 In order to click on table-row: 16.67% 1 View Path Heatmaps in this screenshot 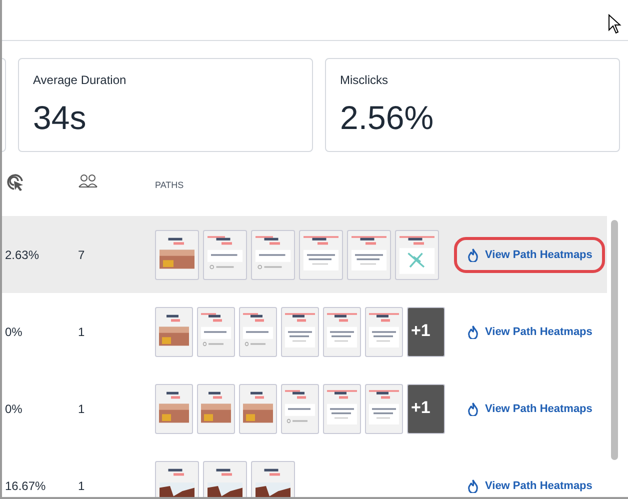, I will do `click(303, 473)`.